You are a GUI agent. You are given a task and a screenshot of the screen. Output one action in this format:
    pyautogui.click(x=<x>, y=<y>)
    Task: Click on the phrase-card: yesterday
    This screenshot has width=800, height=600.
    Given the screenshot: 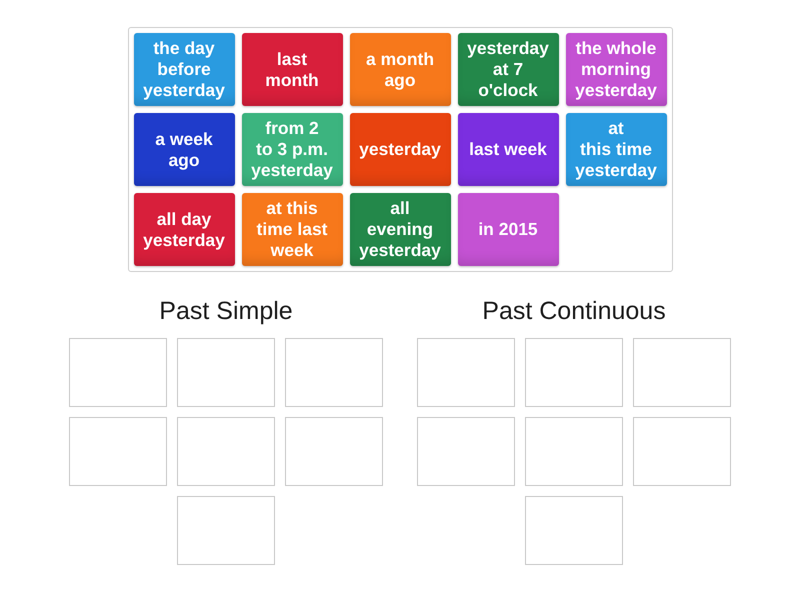 What is the action you would take?
    pyautogui.click(x=400, y=149)
    